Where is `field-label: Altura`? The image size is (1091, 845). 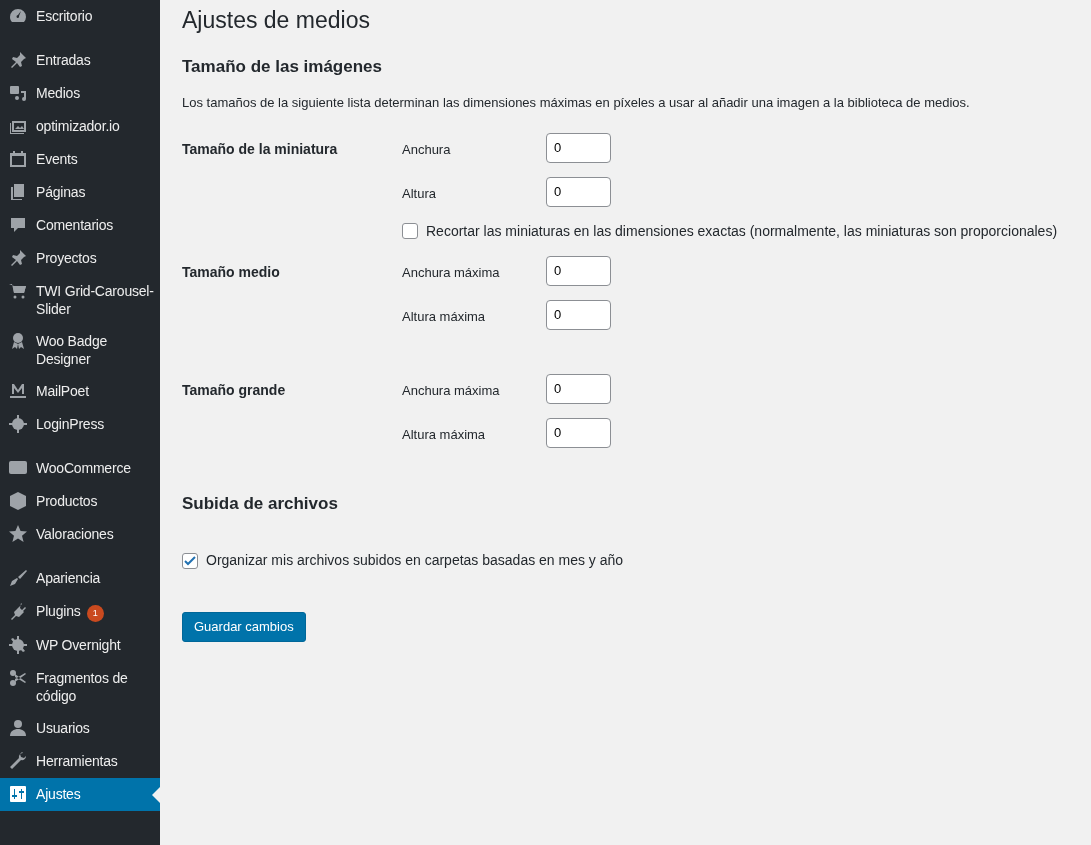 field-label: Altura is located at coordinates (419, 193).